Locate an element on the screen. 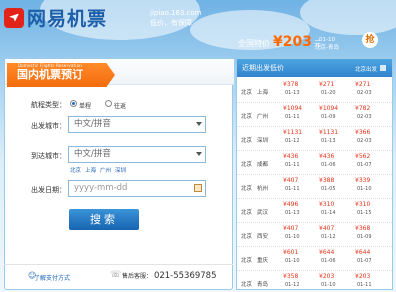 The width and height of the screenshot is (396, 292). trip-type-label: 航程类型： is located at coordinates (48, 105).